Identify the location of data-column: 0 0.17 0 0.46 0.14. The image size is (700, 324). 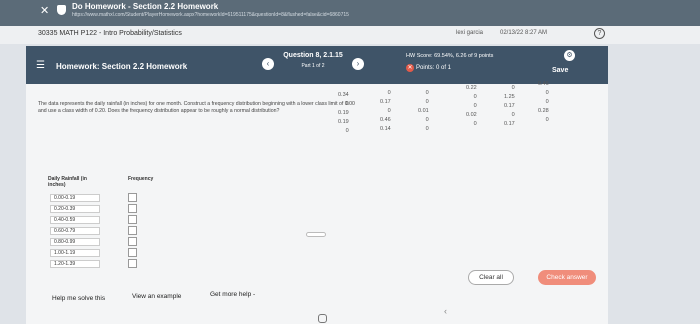
(385, 111).